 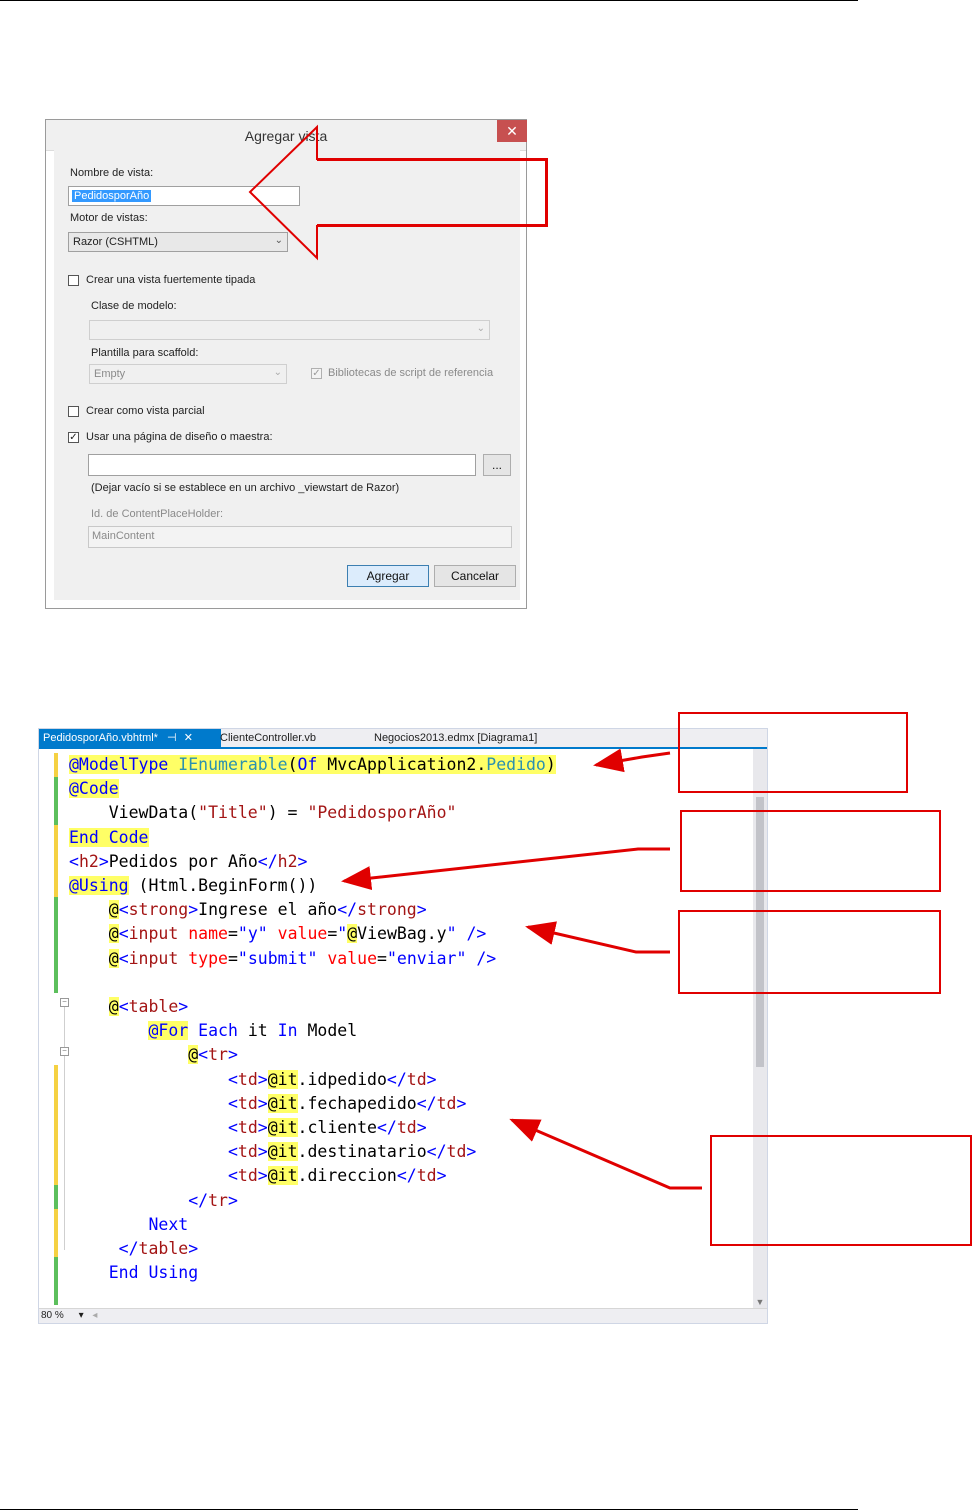 I want to click on zoom-select: 80 % ▾ ◂, so click(x=69, y=1316).